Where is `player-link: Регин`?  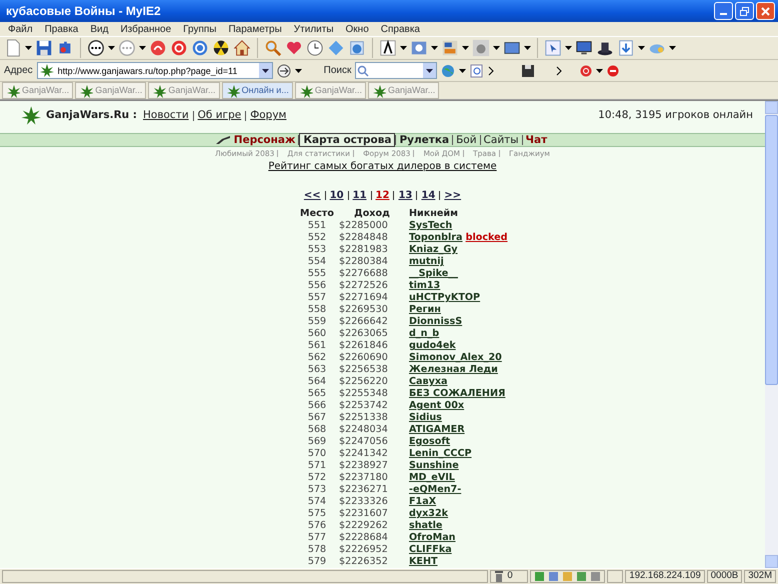 player-link: Регин is located at coordinates (425, 310).